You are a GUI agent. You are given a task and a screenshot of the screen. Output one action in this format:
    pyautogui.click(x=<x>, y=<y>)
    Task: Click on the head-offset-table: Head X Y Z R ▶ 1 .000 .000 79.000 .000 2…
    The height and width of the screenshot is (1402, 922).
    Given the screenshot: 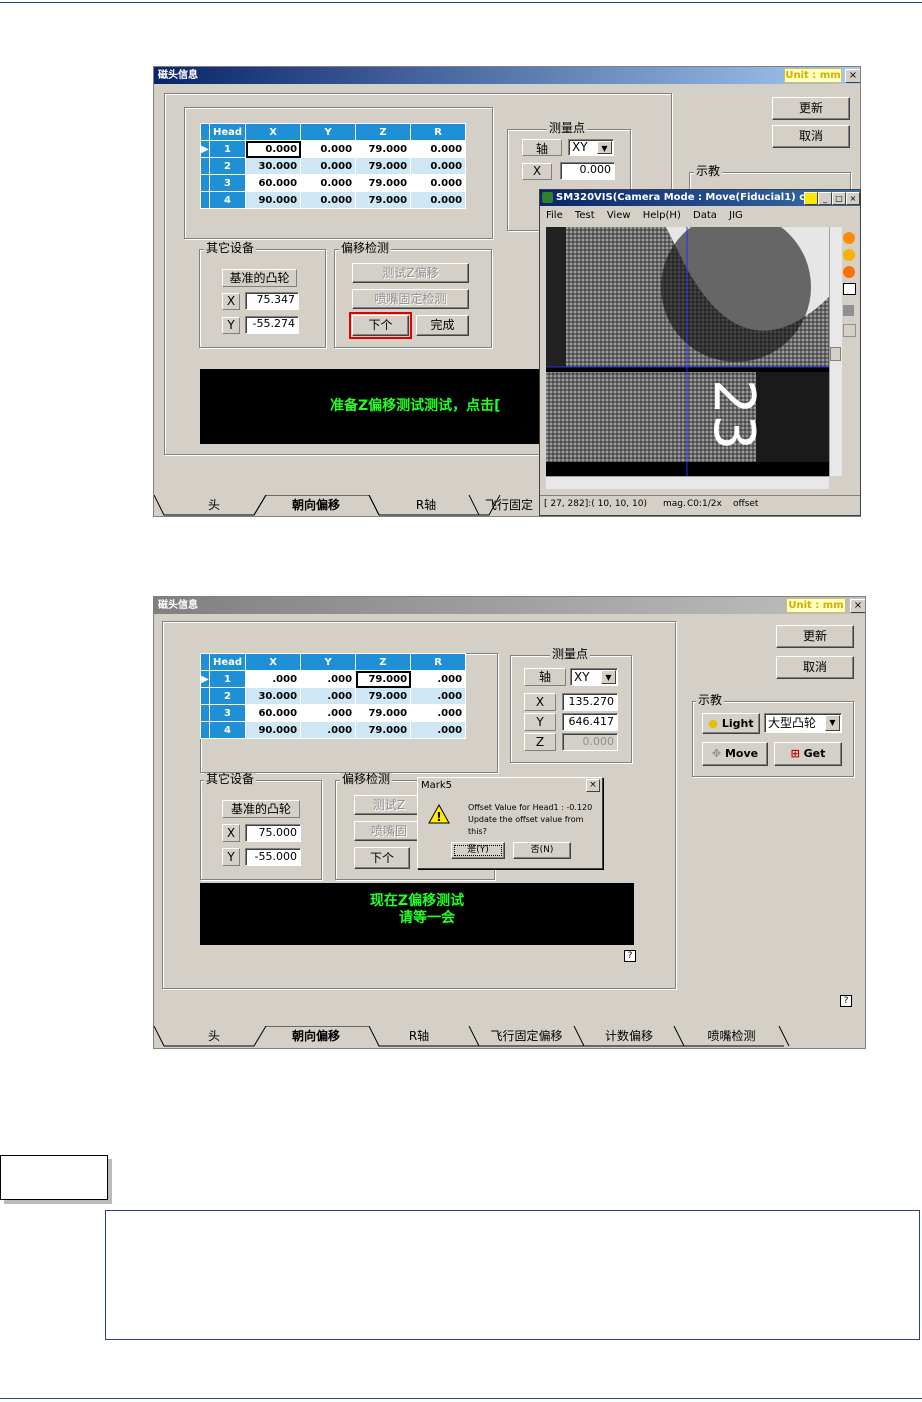 What is the action you would take?
    pyautogui.click(x=333, y=696)
    